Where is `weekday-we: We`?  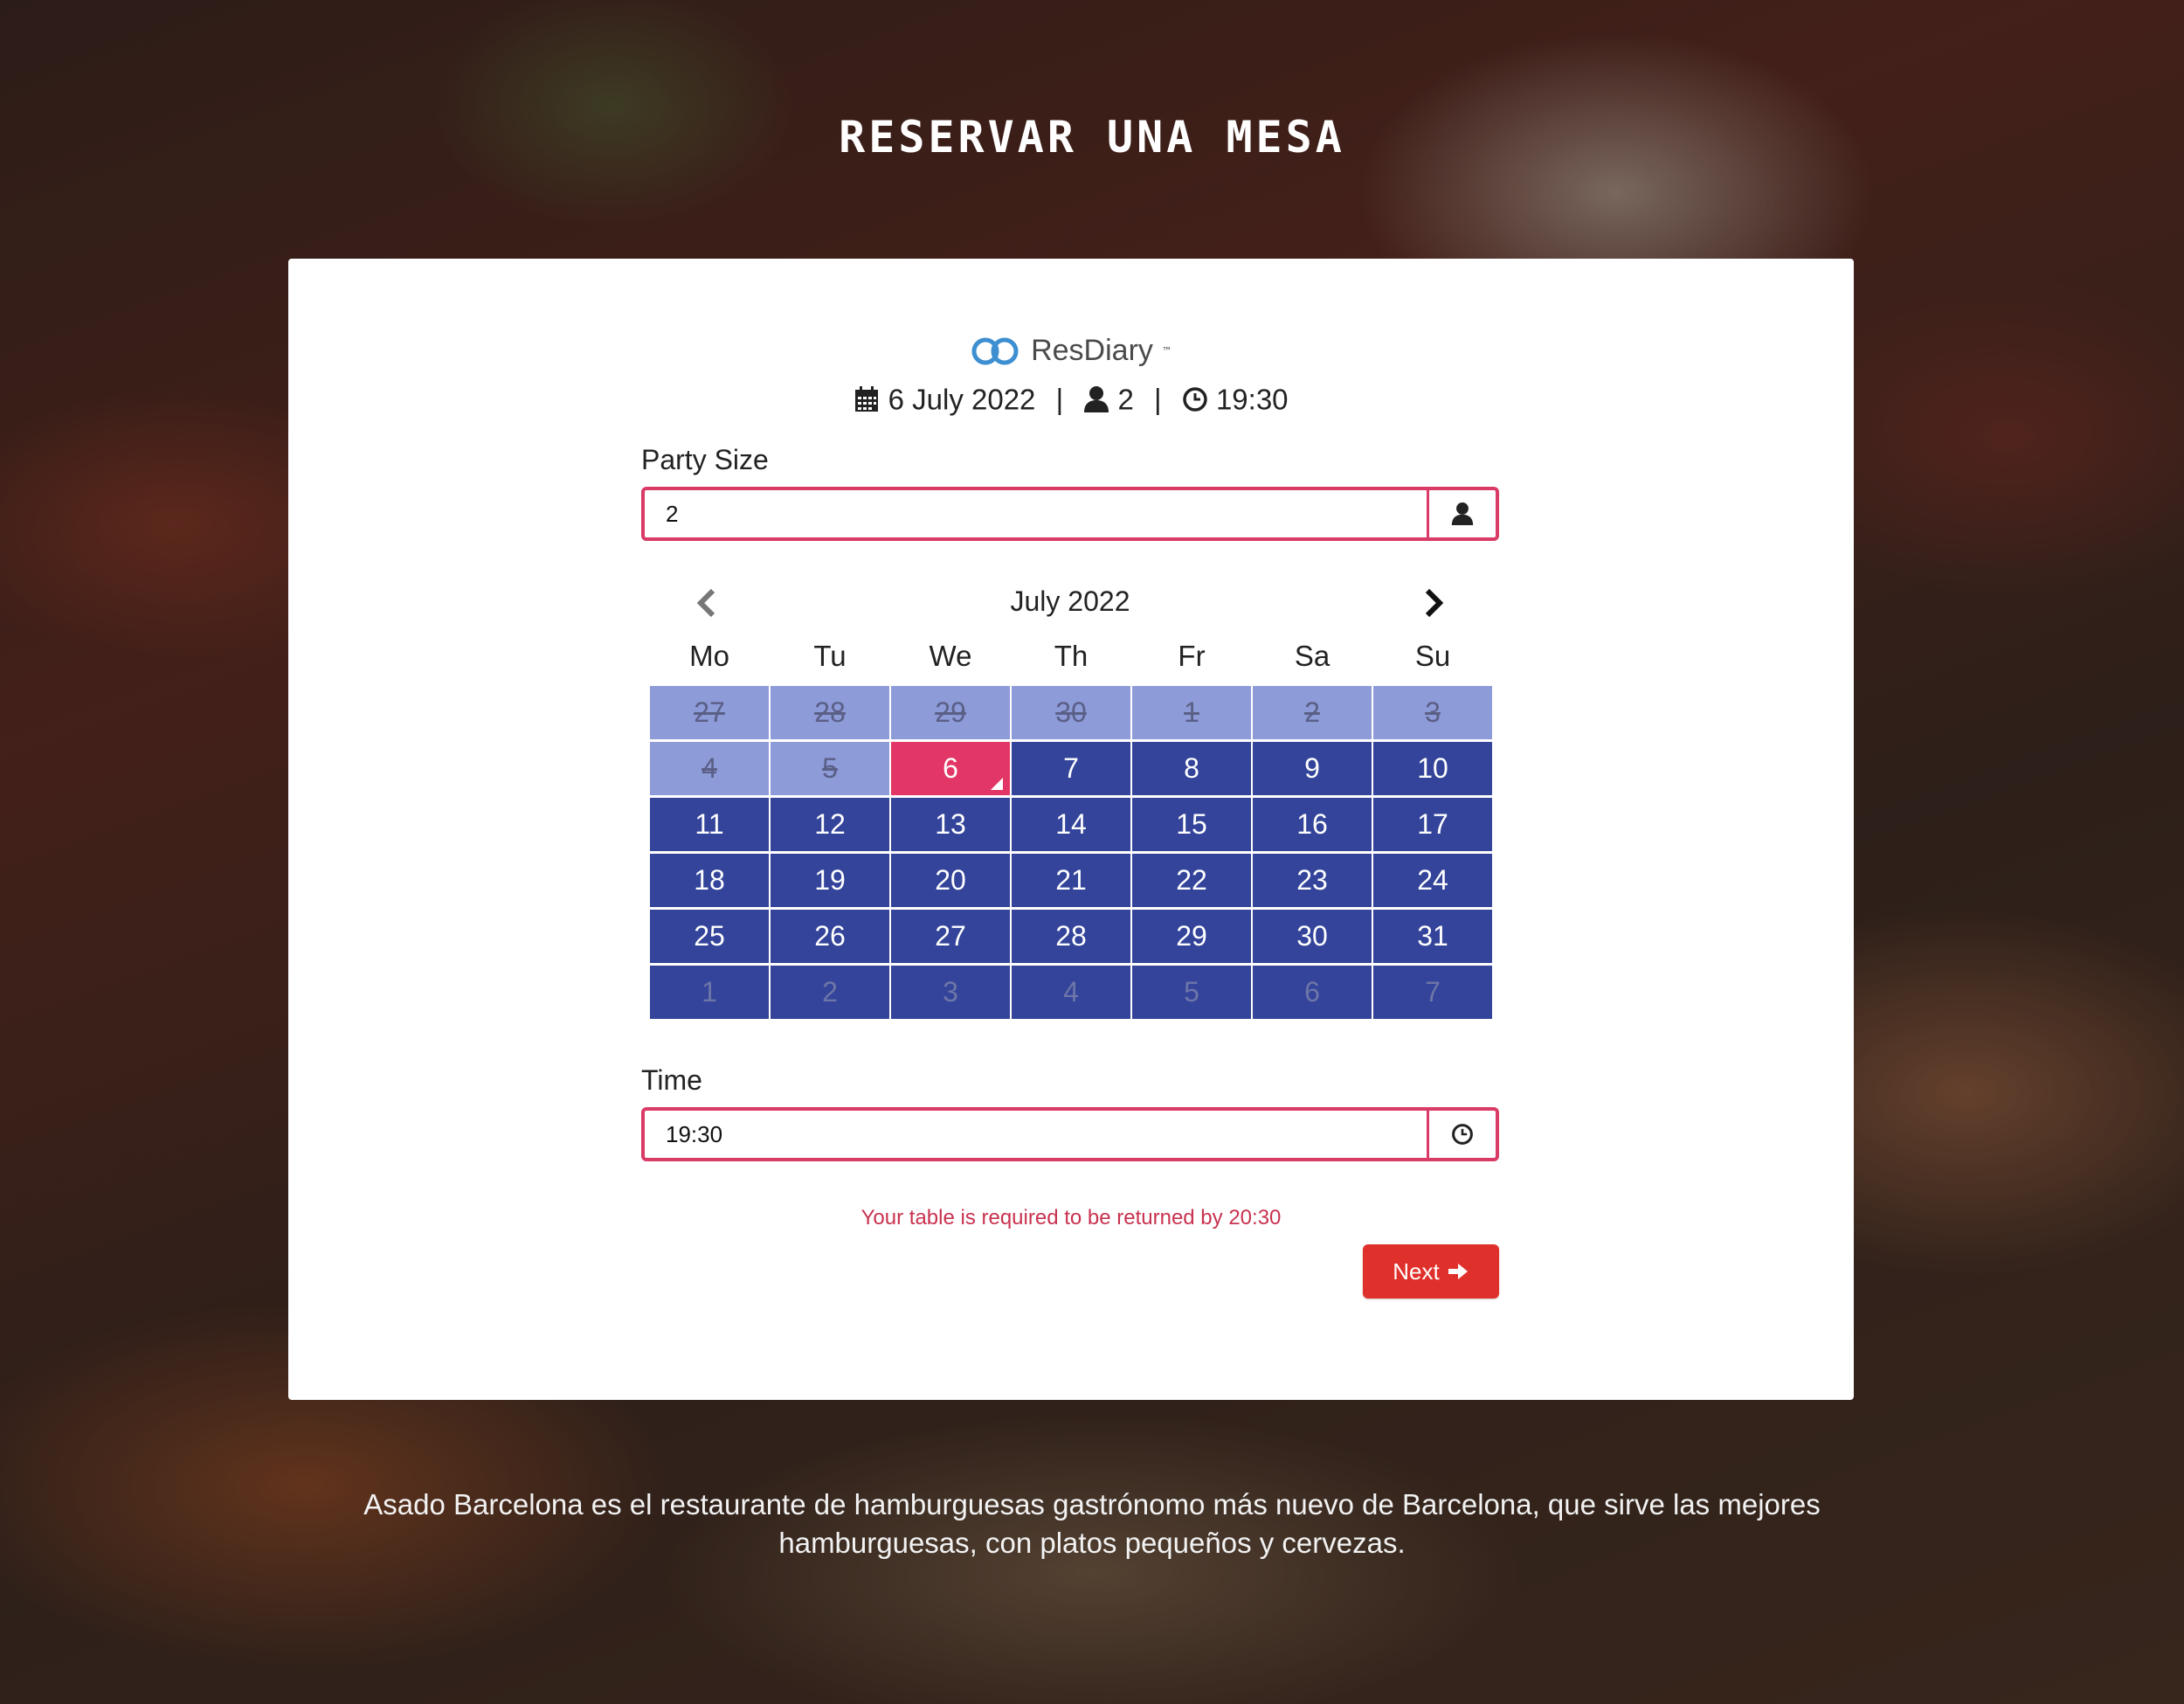 weekday-we: We is located at coordinates (950, 656).